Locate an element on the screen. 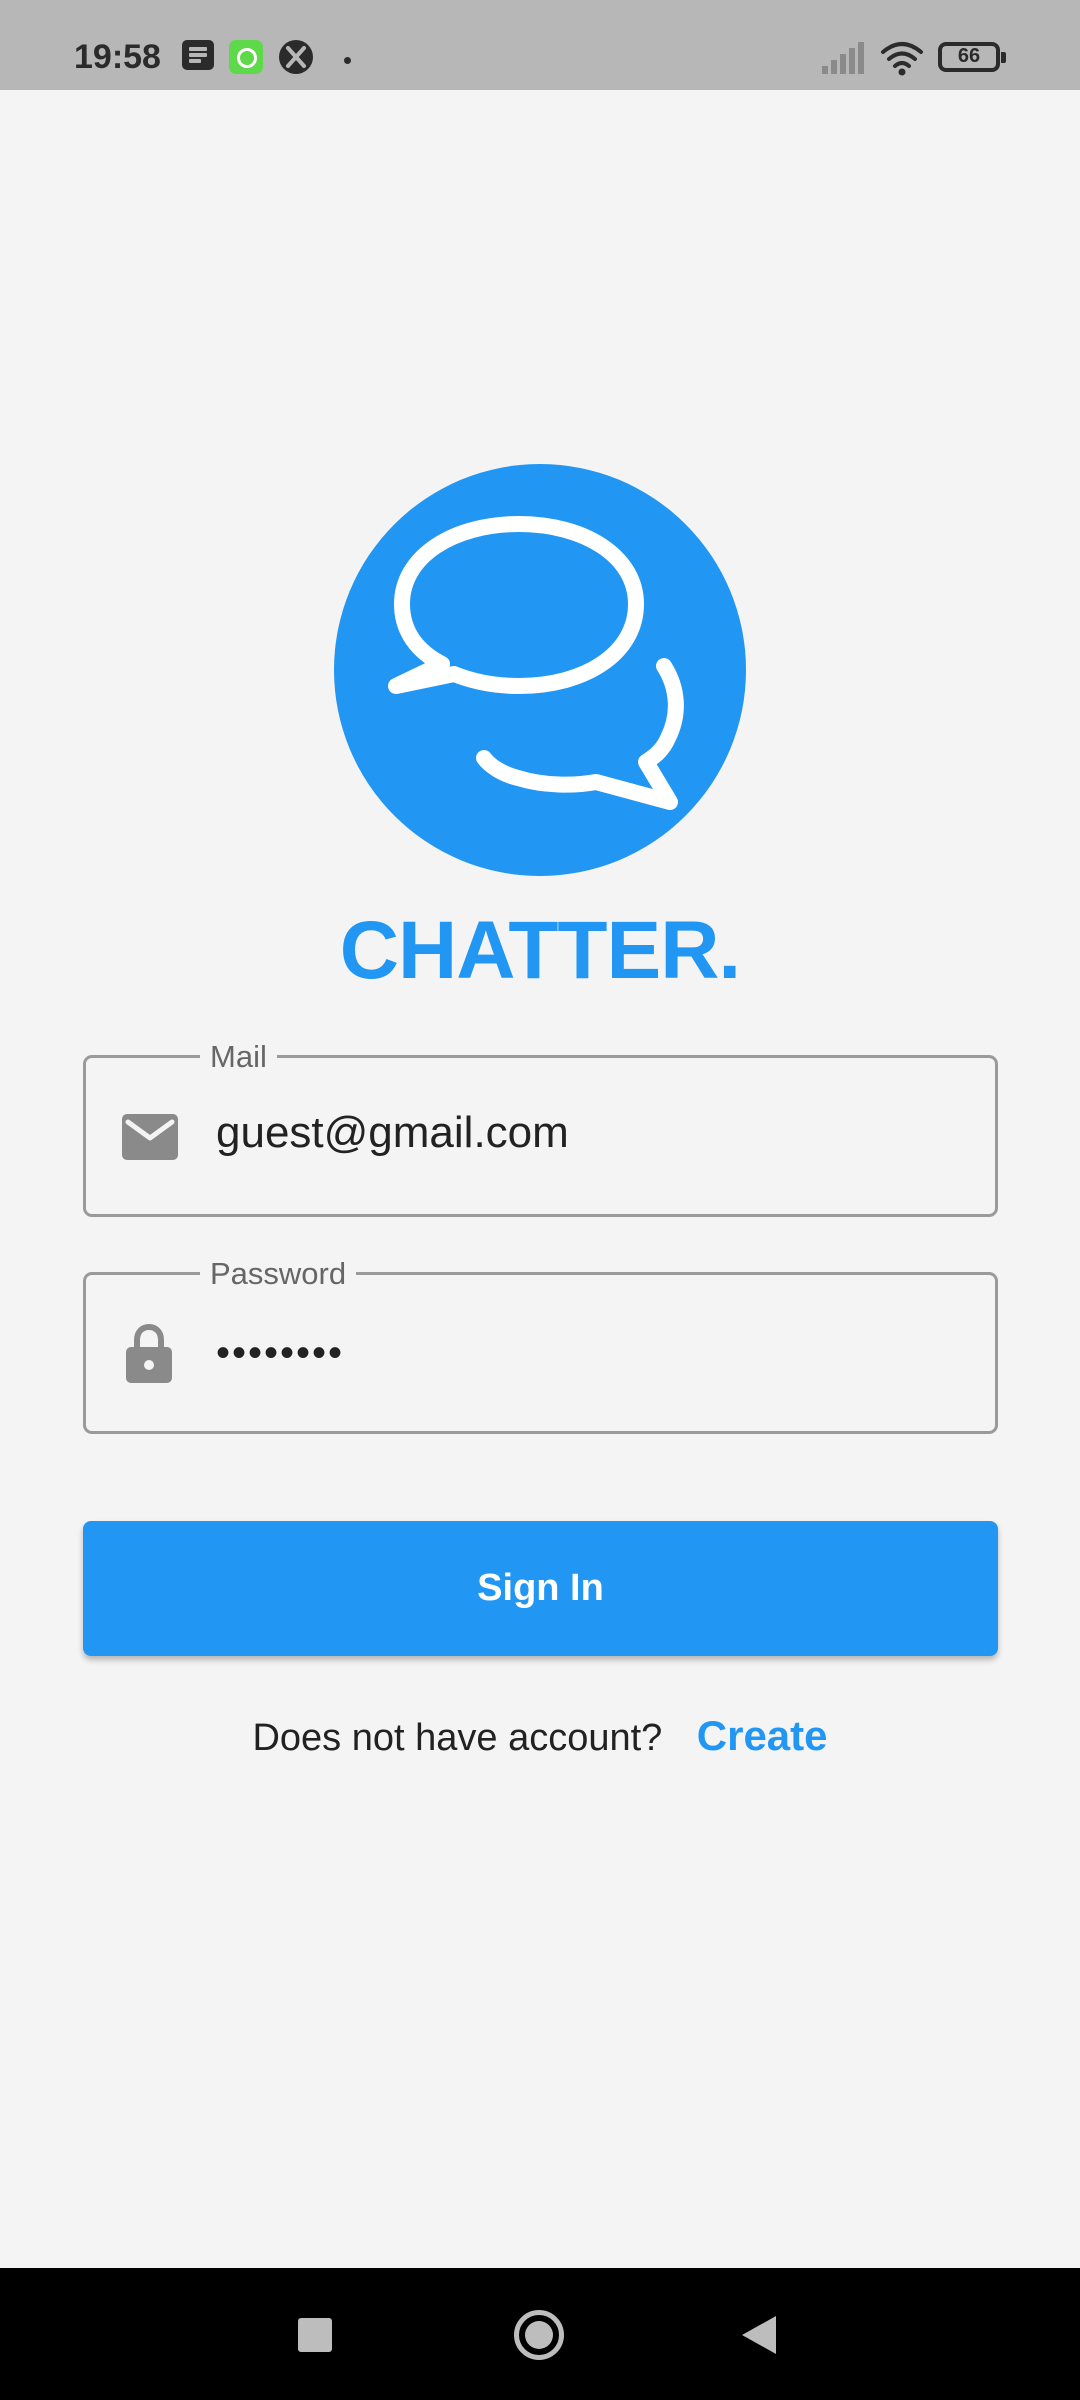 The height and width of the screenshot is (2400, 1080). battery-level: 66 is located at coordinates (969, 56).